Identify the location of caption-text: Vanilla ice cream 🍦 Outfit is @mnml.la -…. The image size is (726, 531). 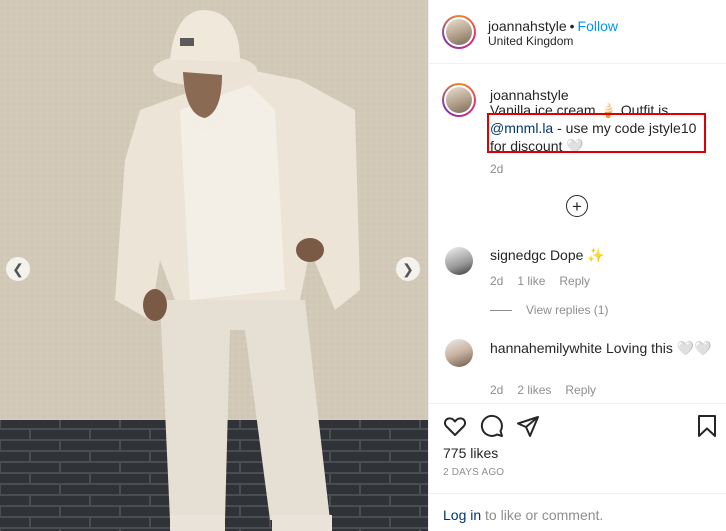
(602, 128).